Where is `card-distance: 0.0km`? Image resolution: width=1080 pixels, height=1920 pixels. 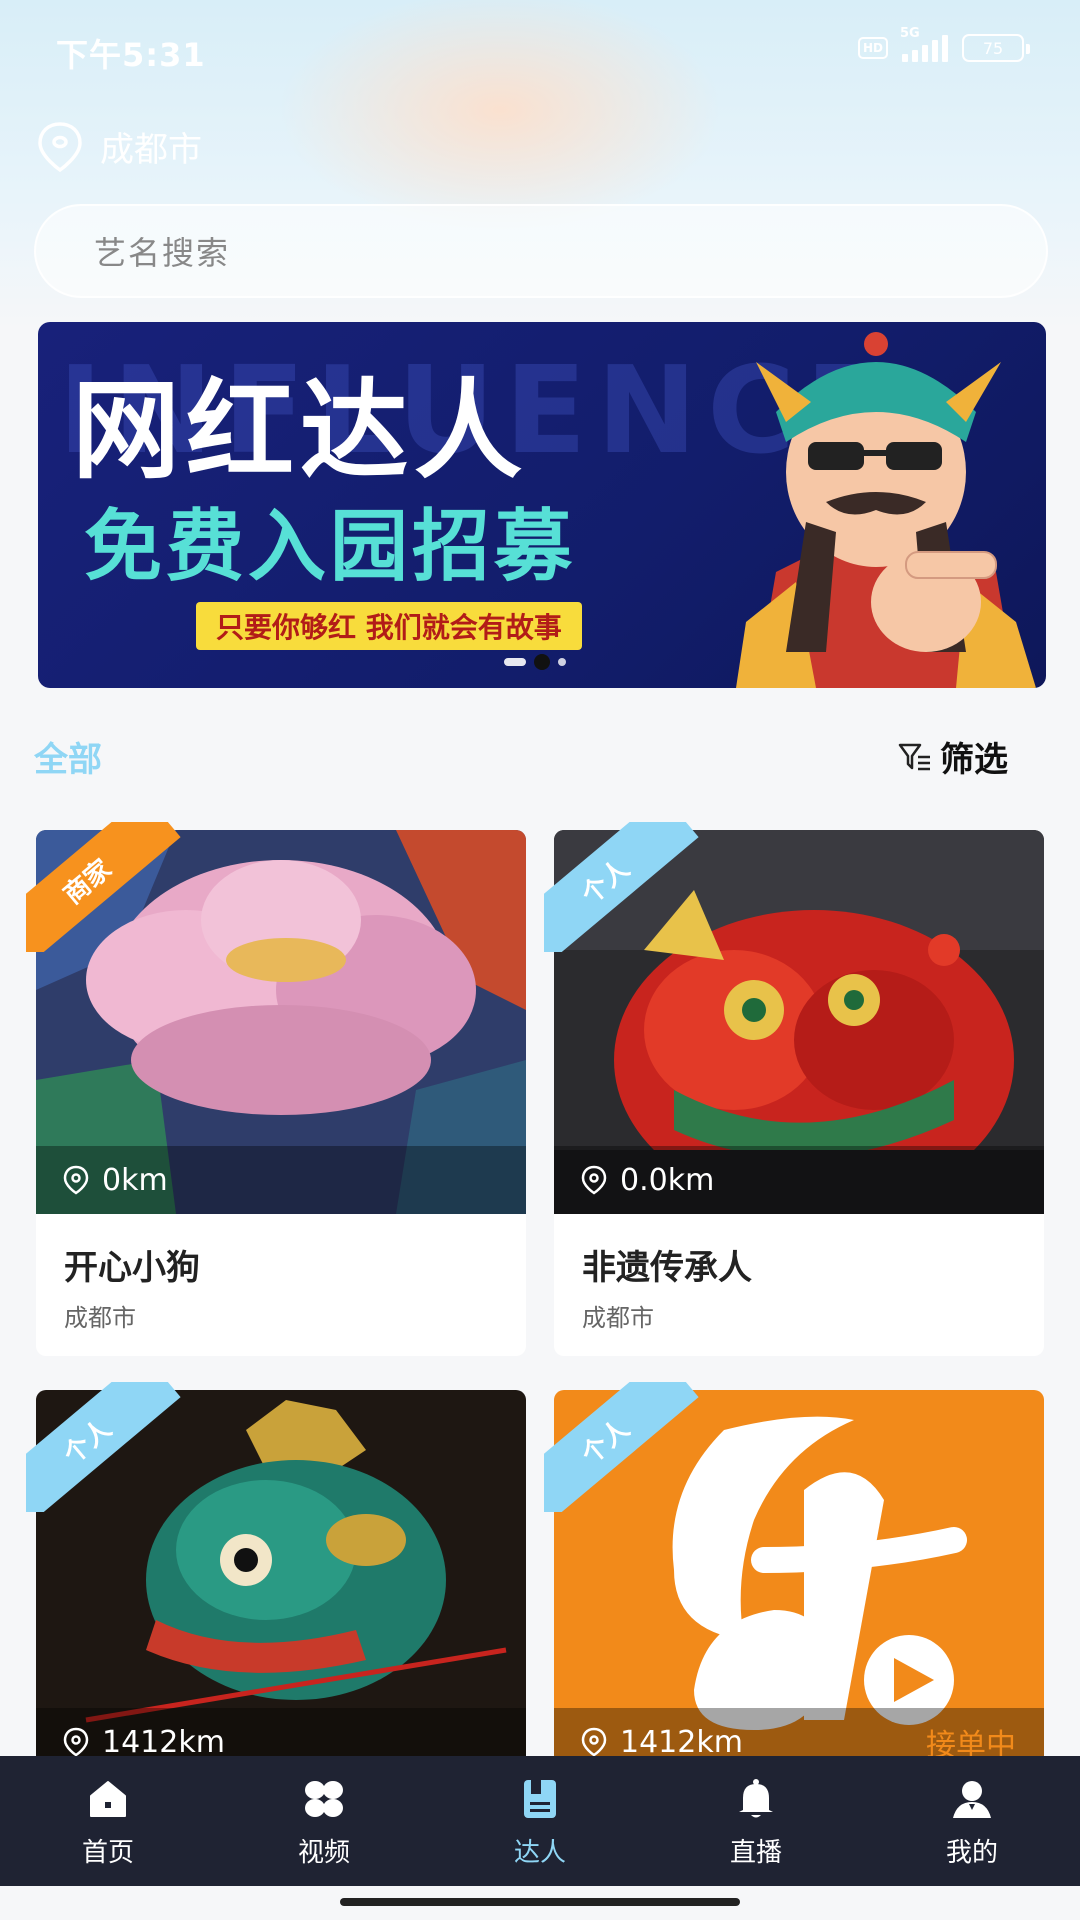
card-distance: 0.0km is located at coordinates (667, 1180).